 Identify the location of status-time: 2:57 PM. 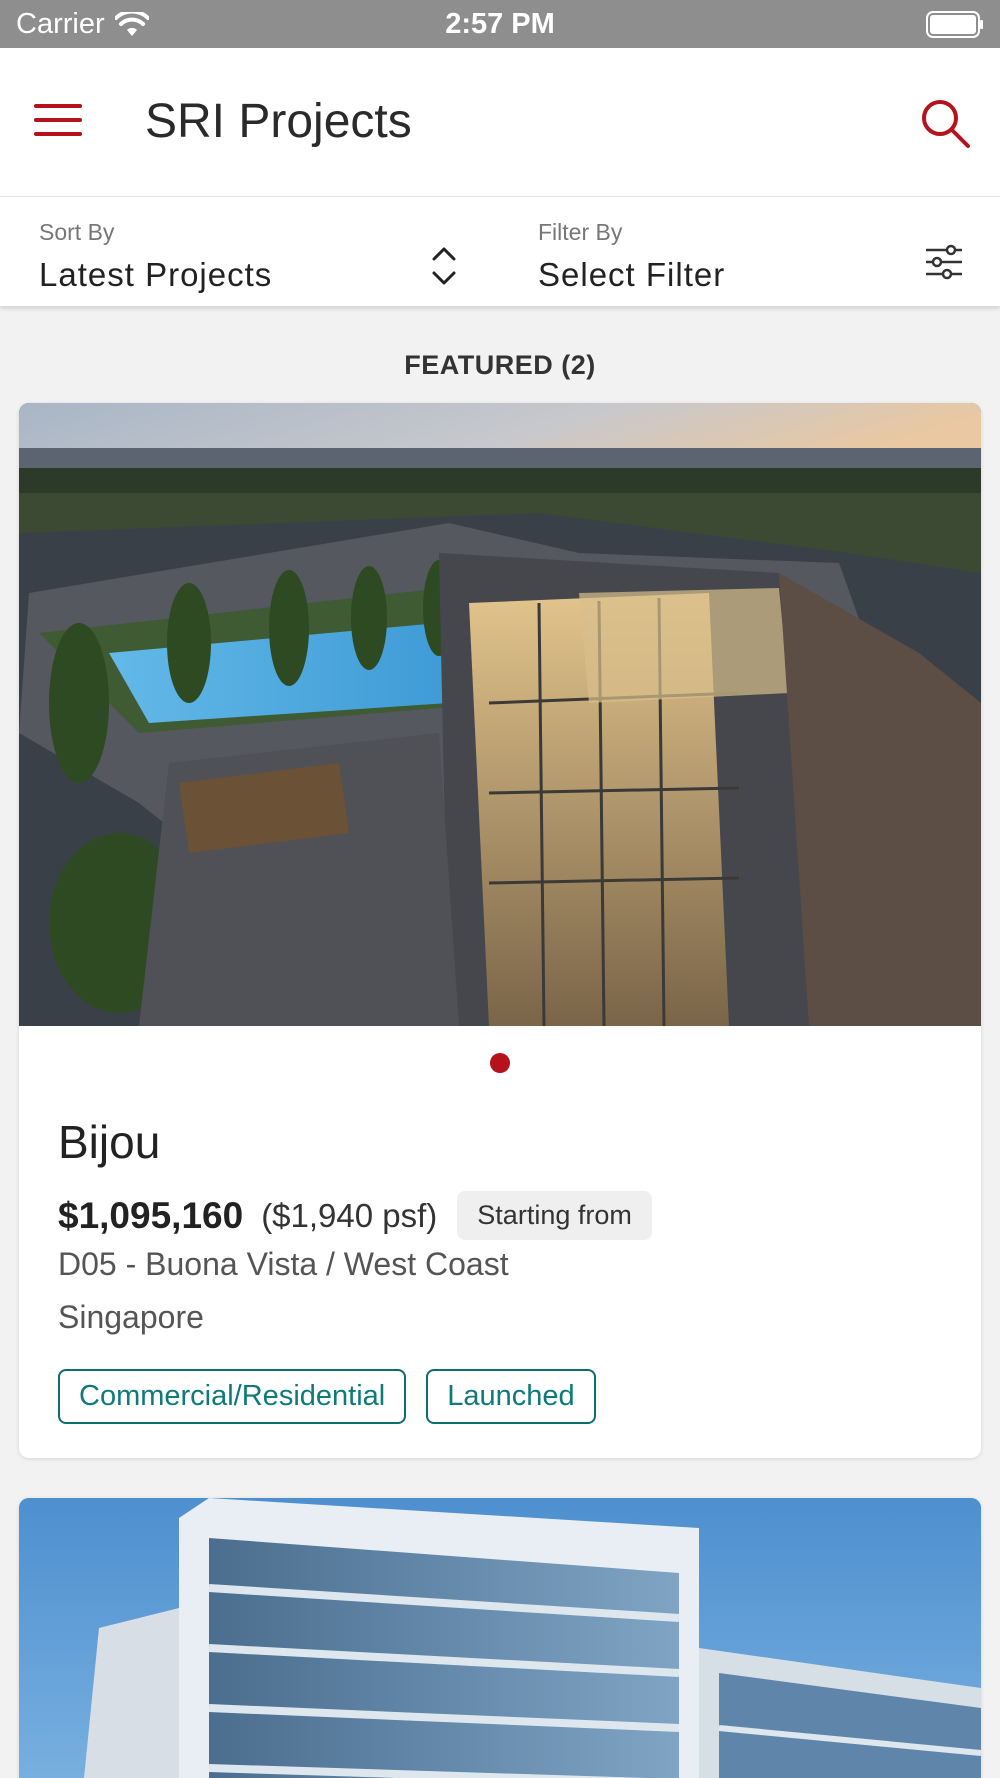
(500, 24).